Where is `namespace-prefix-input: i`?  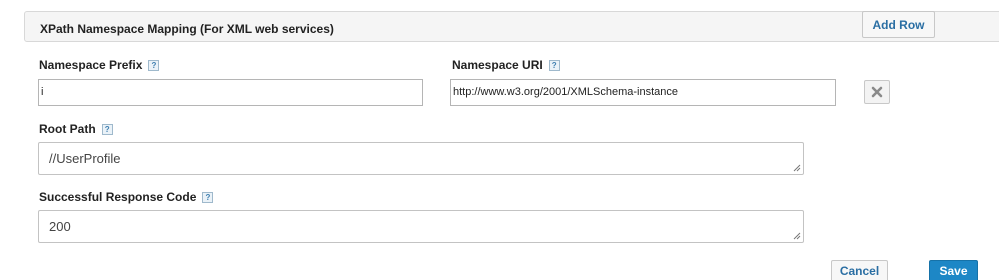
namespace-prefix-input: i is located at coordinates (230, 92).